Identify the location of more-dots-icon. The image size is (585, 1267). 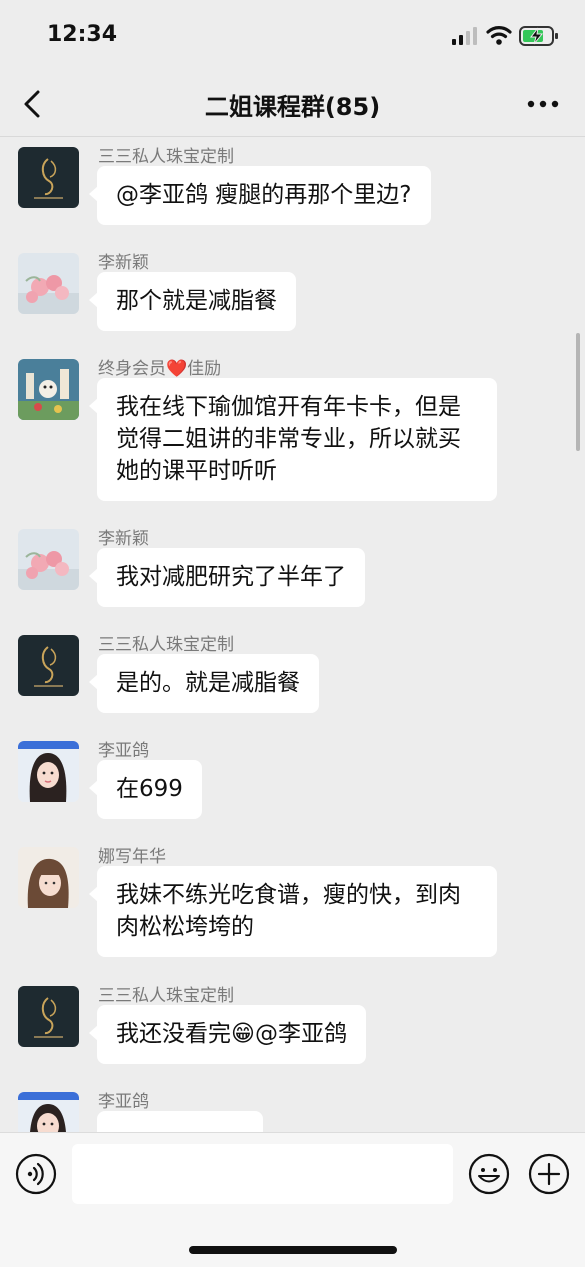
(543, 104).